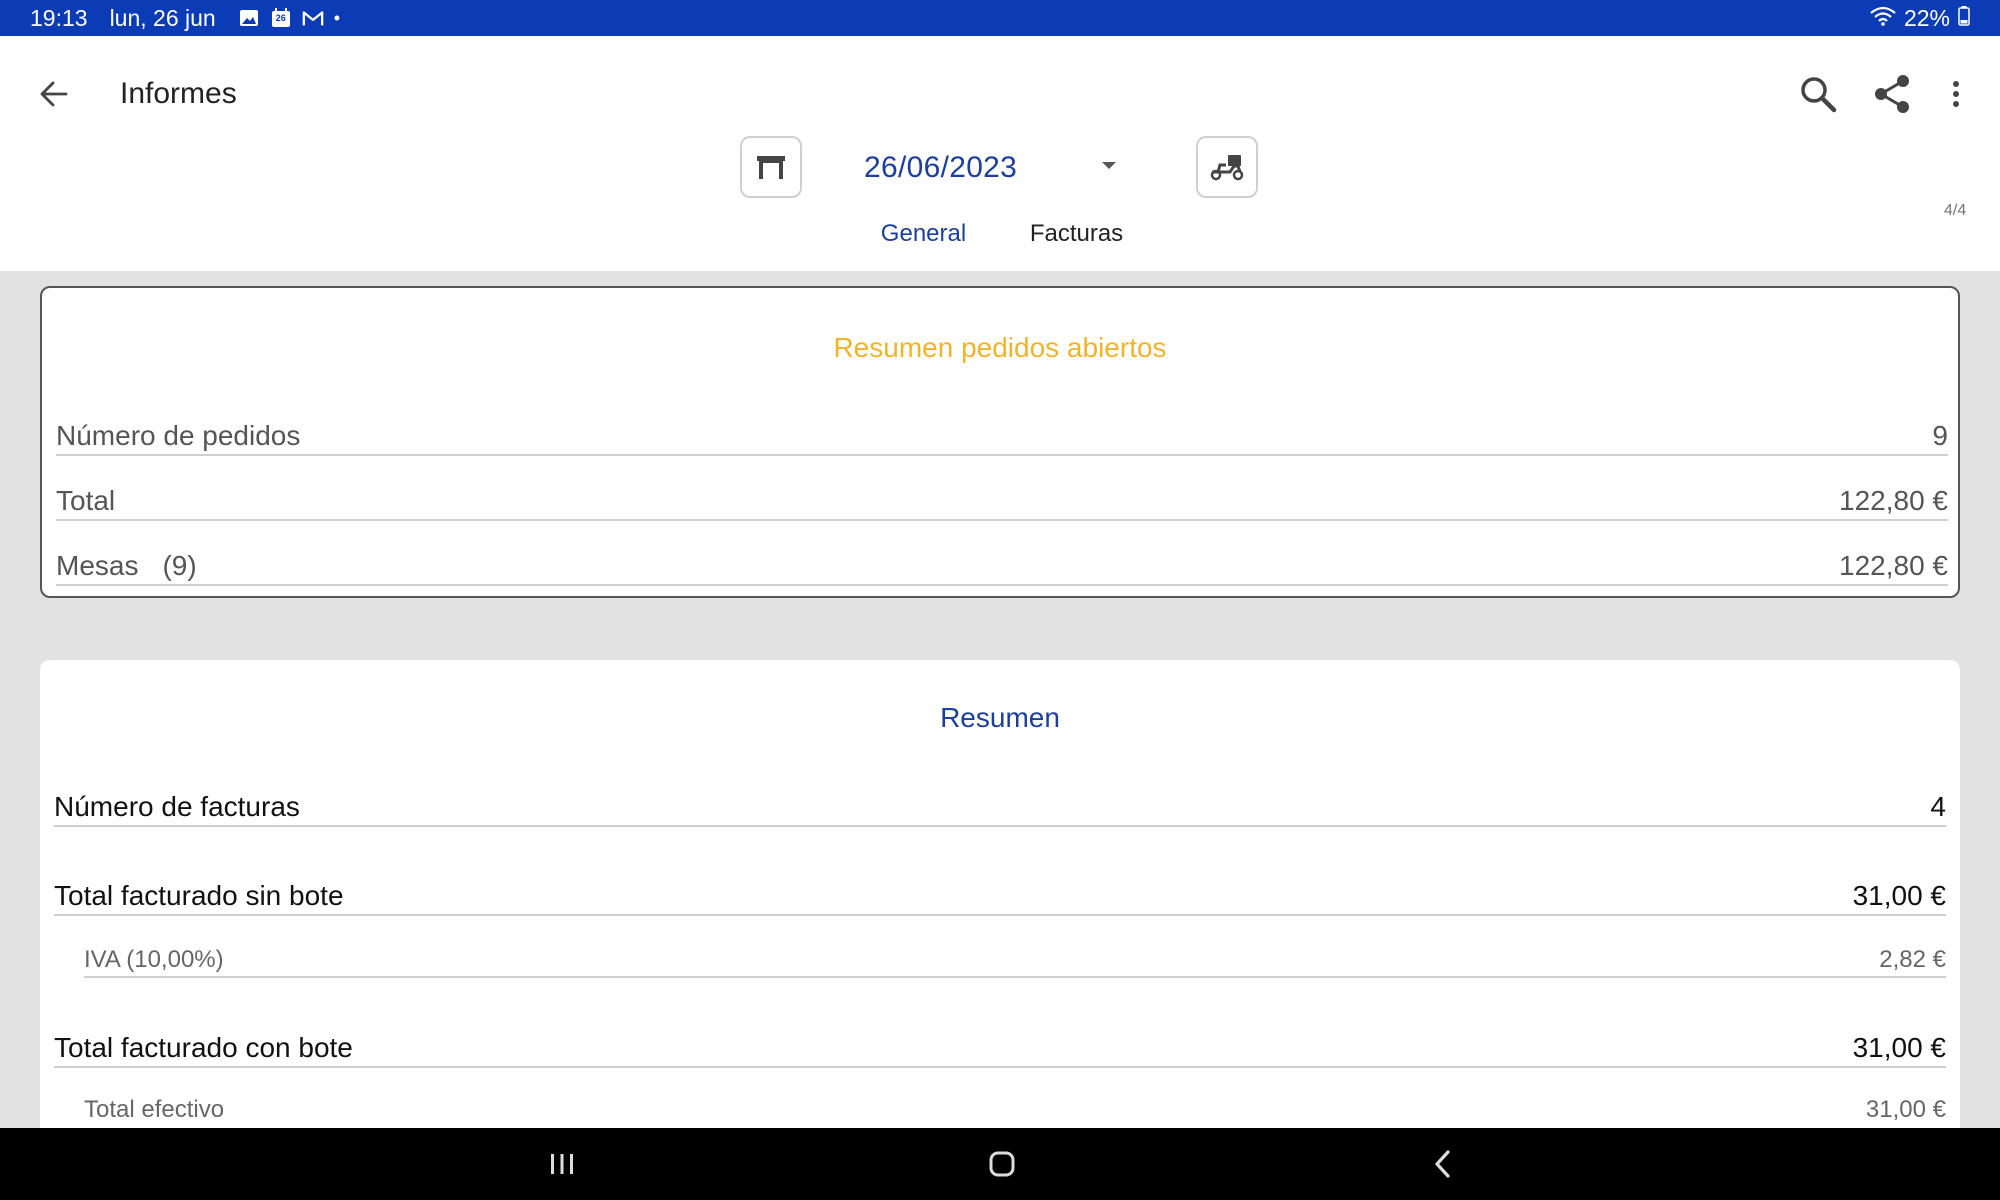 This screenshot has height=1200, width=2000. I want to click on home-button, so click(1002, 1164).